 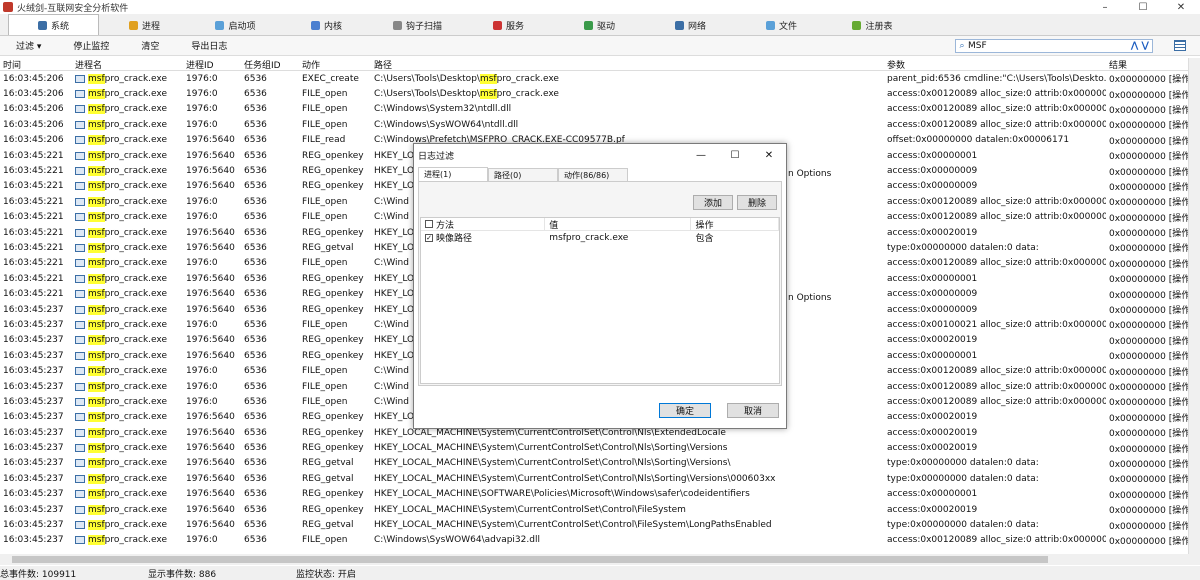 What do you see at coordinates (781, 25) in the screenshot?
I see `tab-8: 文件` at bounding box center [781, 25].